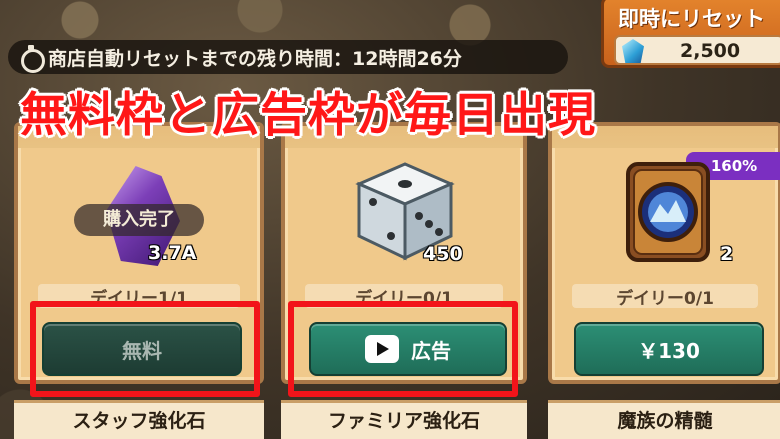 The image size is (780, 439). What do you see at coordinates (139, 220) in the screenshot?
I see `purchased-badge: 購入完了` at bounding box center [139, 220].